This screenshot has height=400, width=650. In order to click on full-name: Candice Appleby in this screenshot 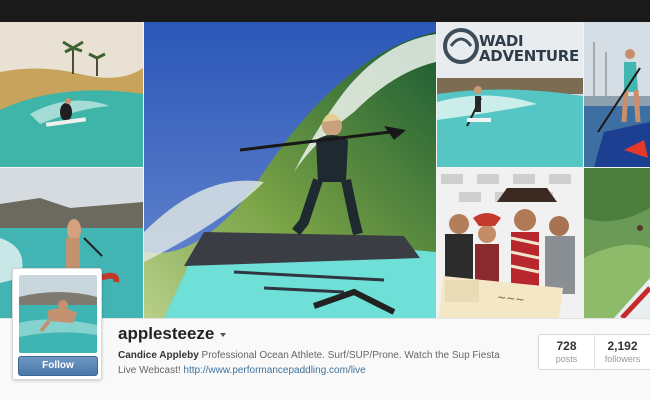, I will do `click(158, 355)`.